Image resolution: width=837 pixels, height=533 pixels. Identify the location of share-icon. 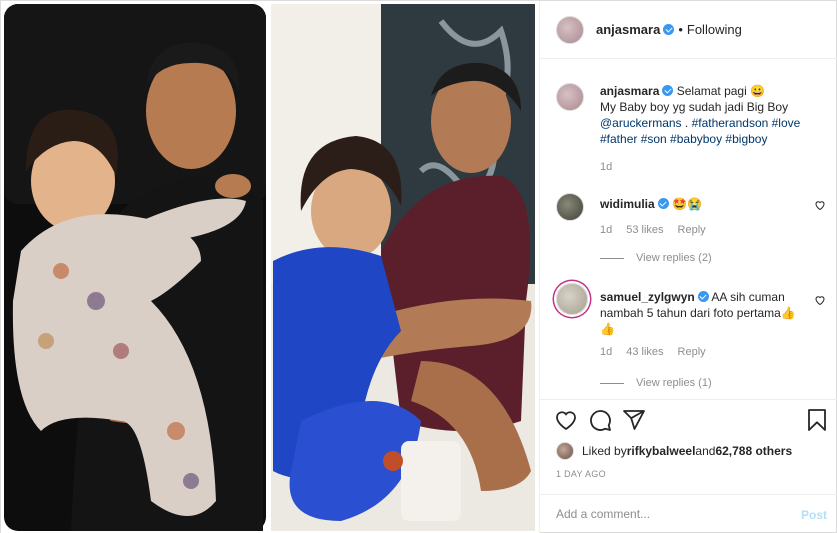
(634, 420).